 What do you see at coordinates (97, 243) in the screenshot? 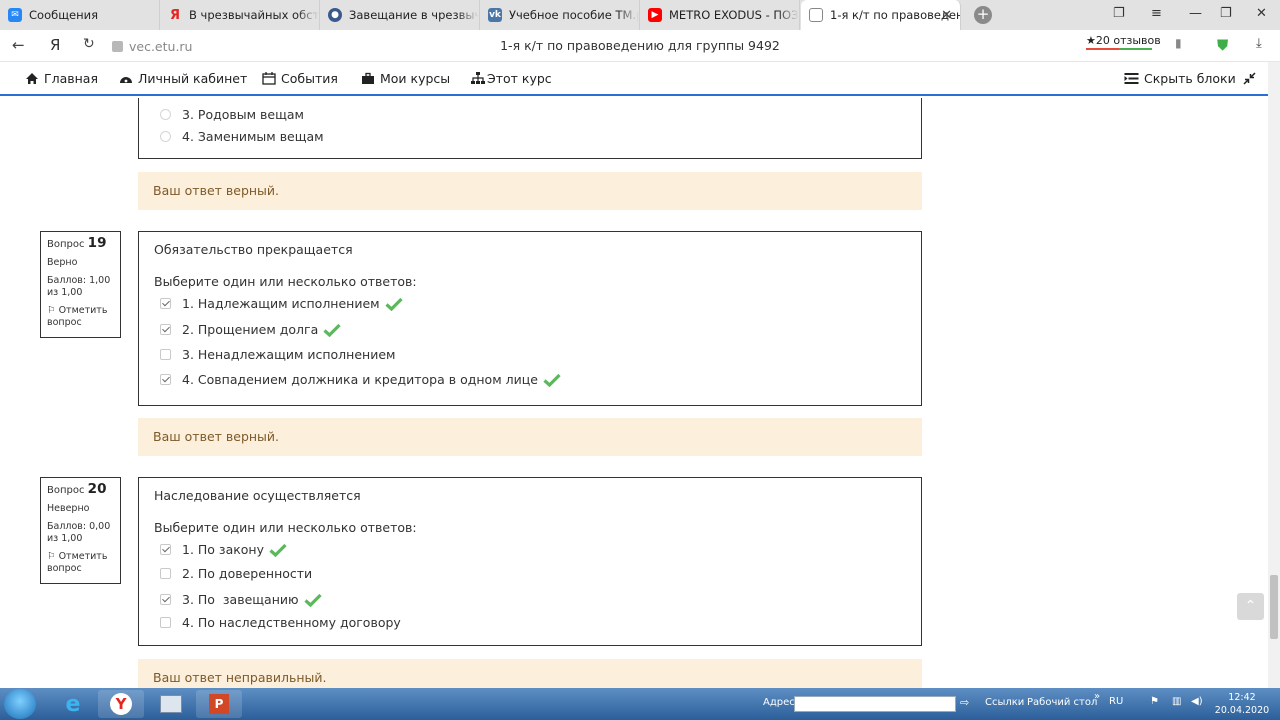
I see `question-number: 19` at bounding box center [97, 243].